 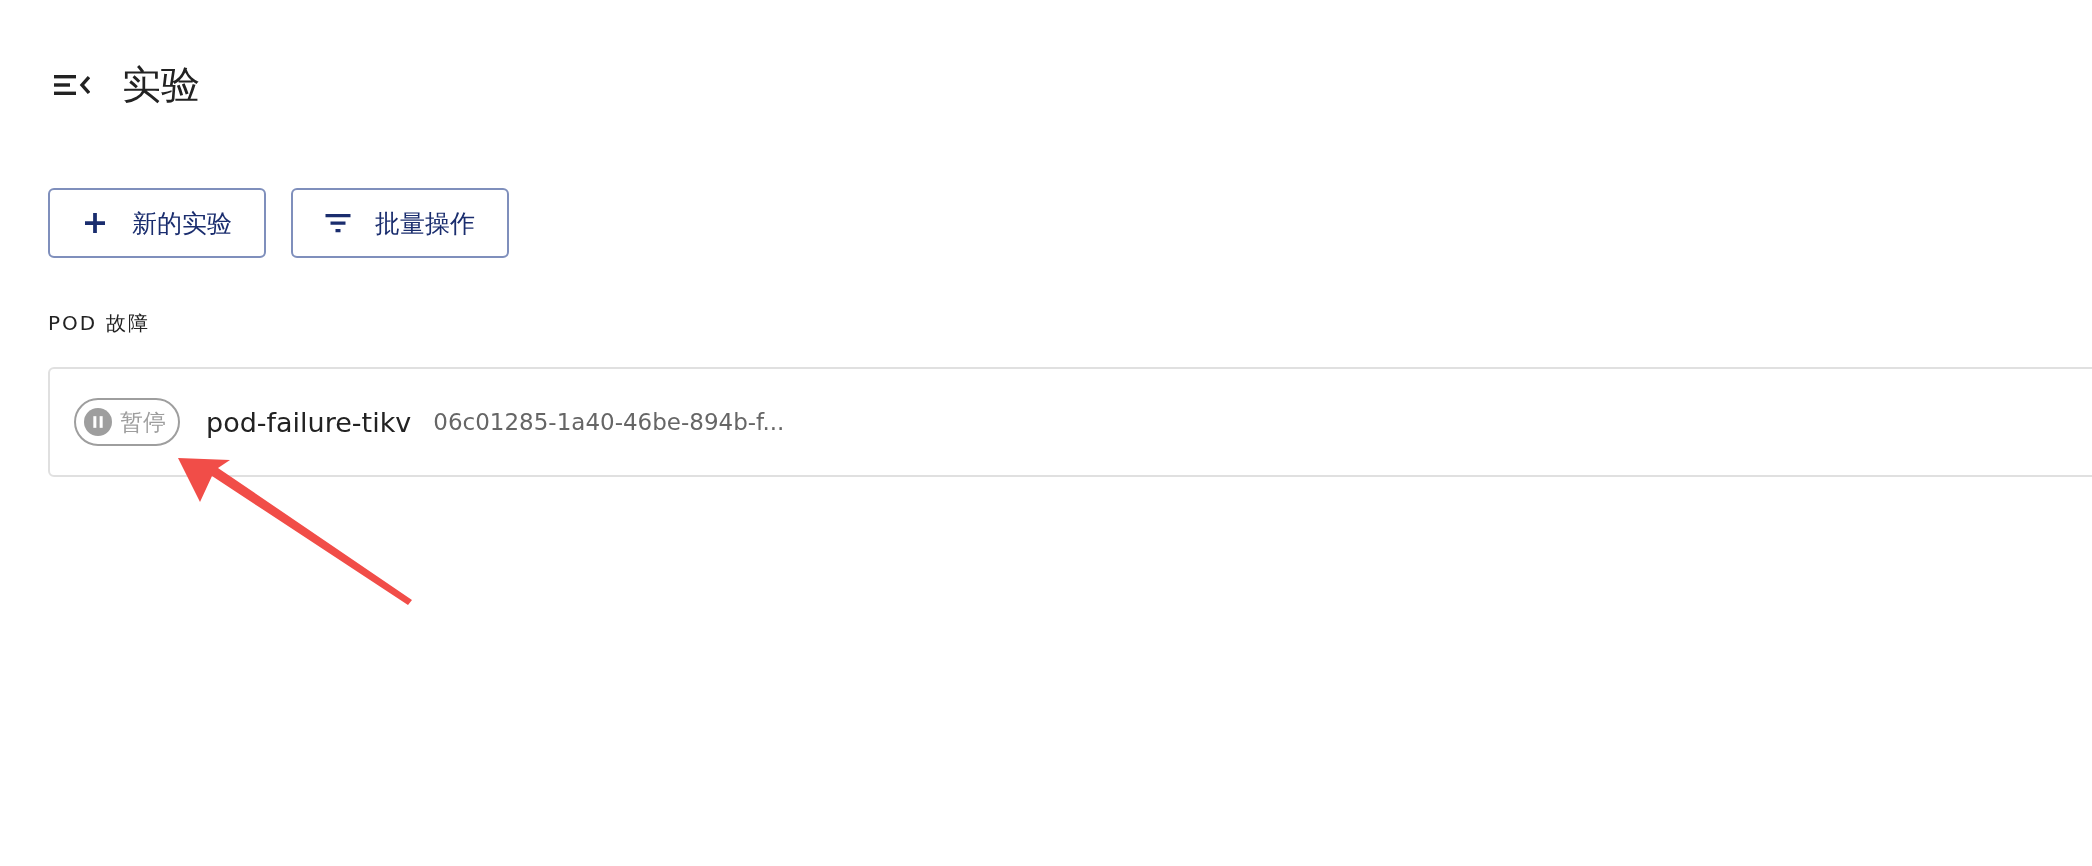 What do you see at coordinates (309, 422) in the screenshot?
I see `experiment-name: pod-failure-tikv` at bounding box center [309, 422].